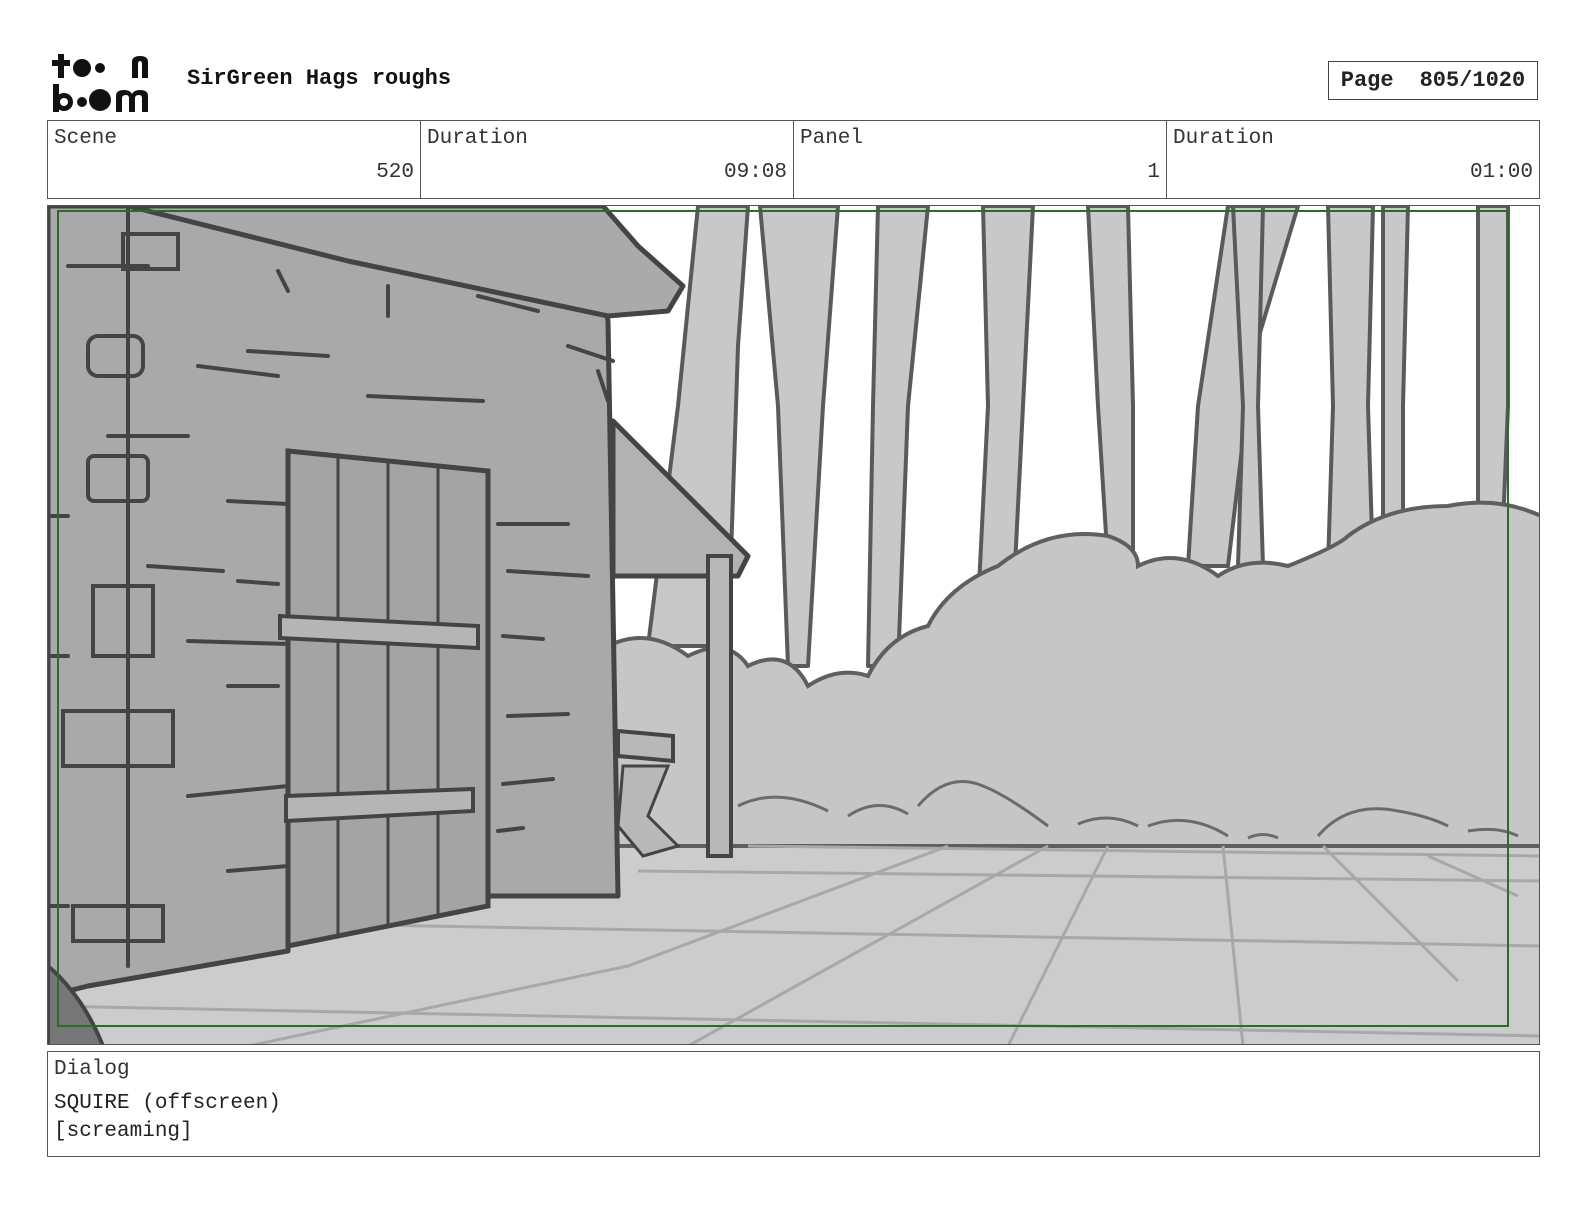  What do you see at coordinates (1153, 172) in the screenshot?
I see `panel-value: 1` at bounding box center [1153, 172].